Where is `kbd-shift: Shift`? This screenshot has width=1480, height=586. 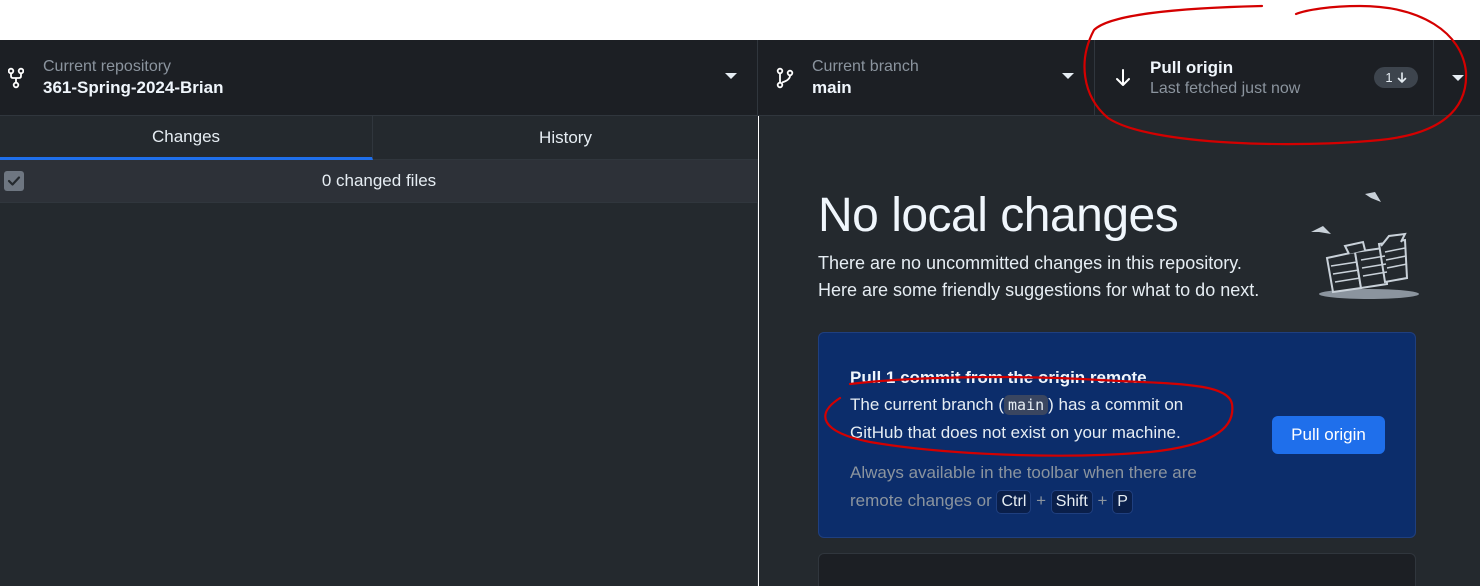
kbd-shift: Shift is located at coordinates (1071, 502).